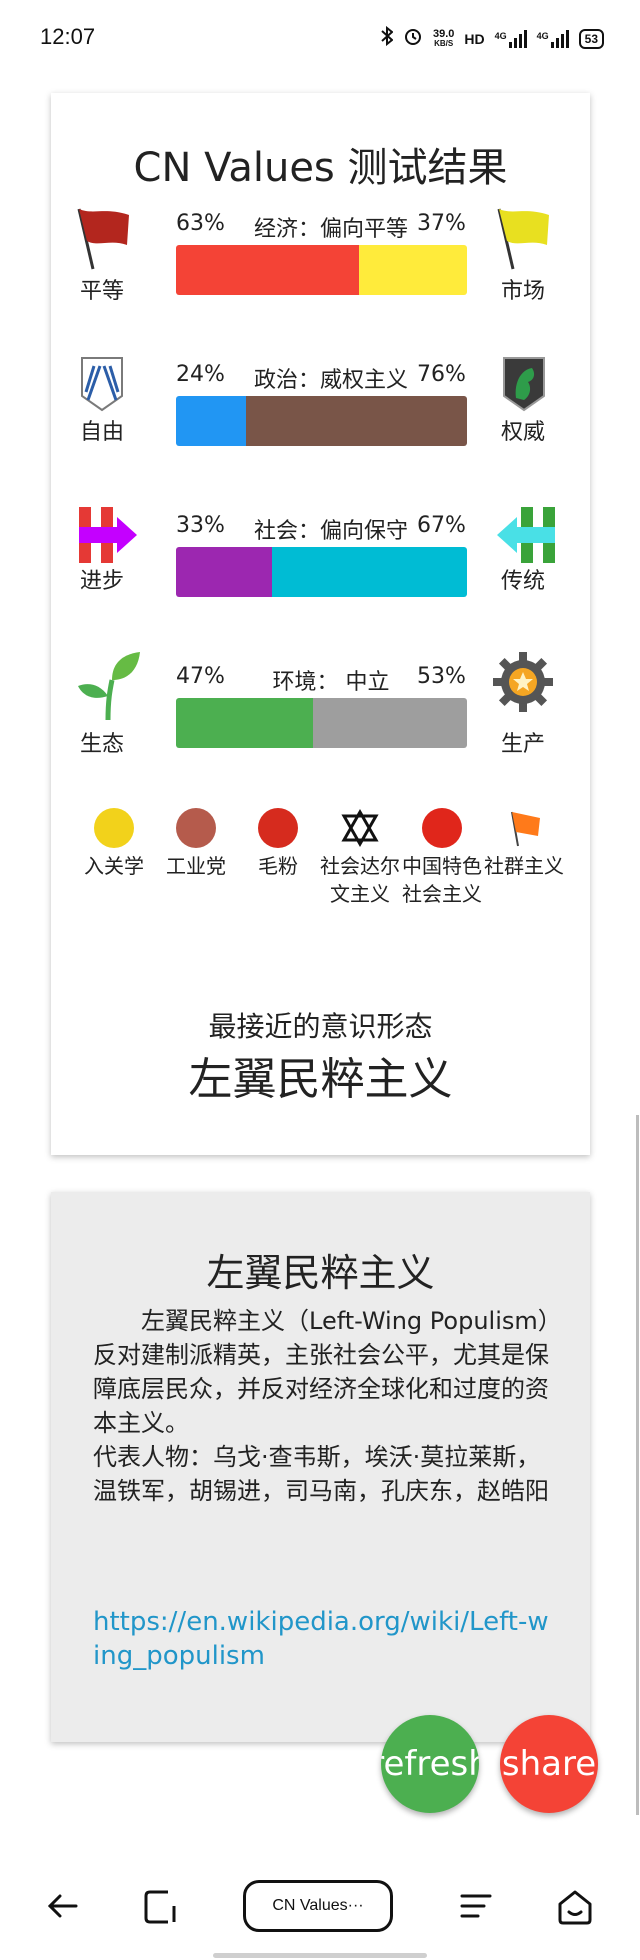  What do you see at coordinates (161, 1909) in the screenshot?
I see `tabs-icon` at bounding box center [161, 1909].